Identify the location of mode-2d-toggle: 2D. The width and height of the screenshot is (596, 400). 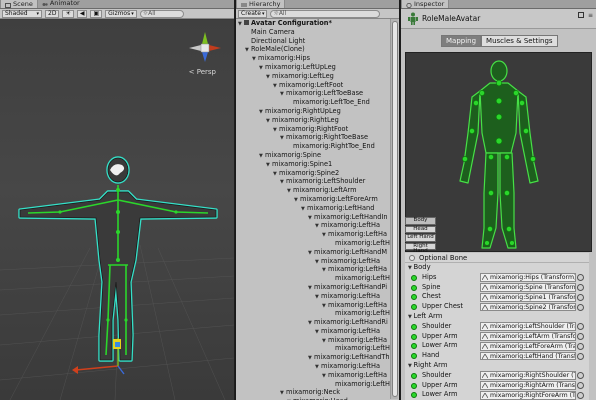
(52, 13).